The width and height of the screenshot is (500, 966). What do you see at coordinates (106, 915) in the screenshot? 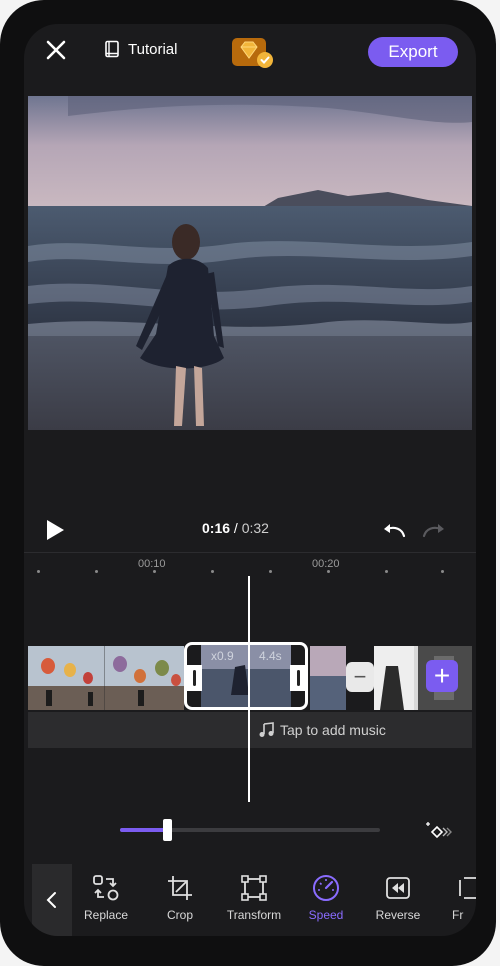
I see `tool-replace-label: Replace` at bounding box center [106, 915].